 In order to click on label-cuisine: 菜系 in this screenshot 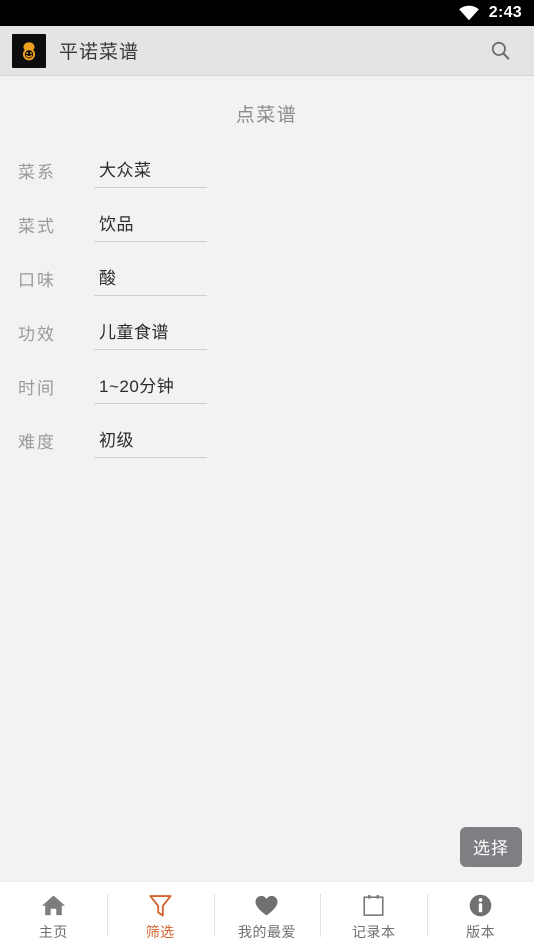, I will do `click(37, 172)`.